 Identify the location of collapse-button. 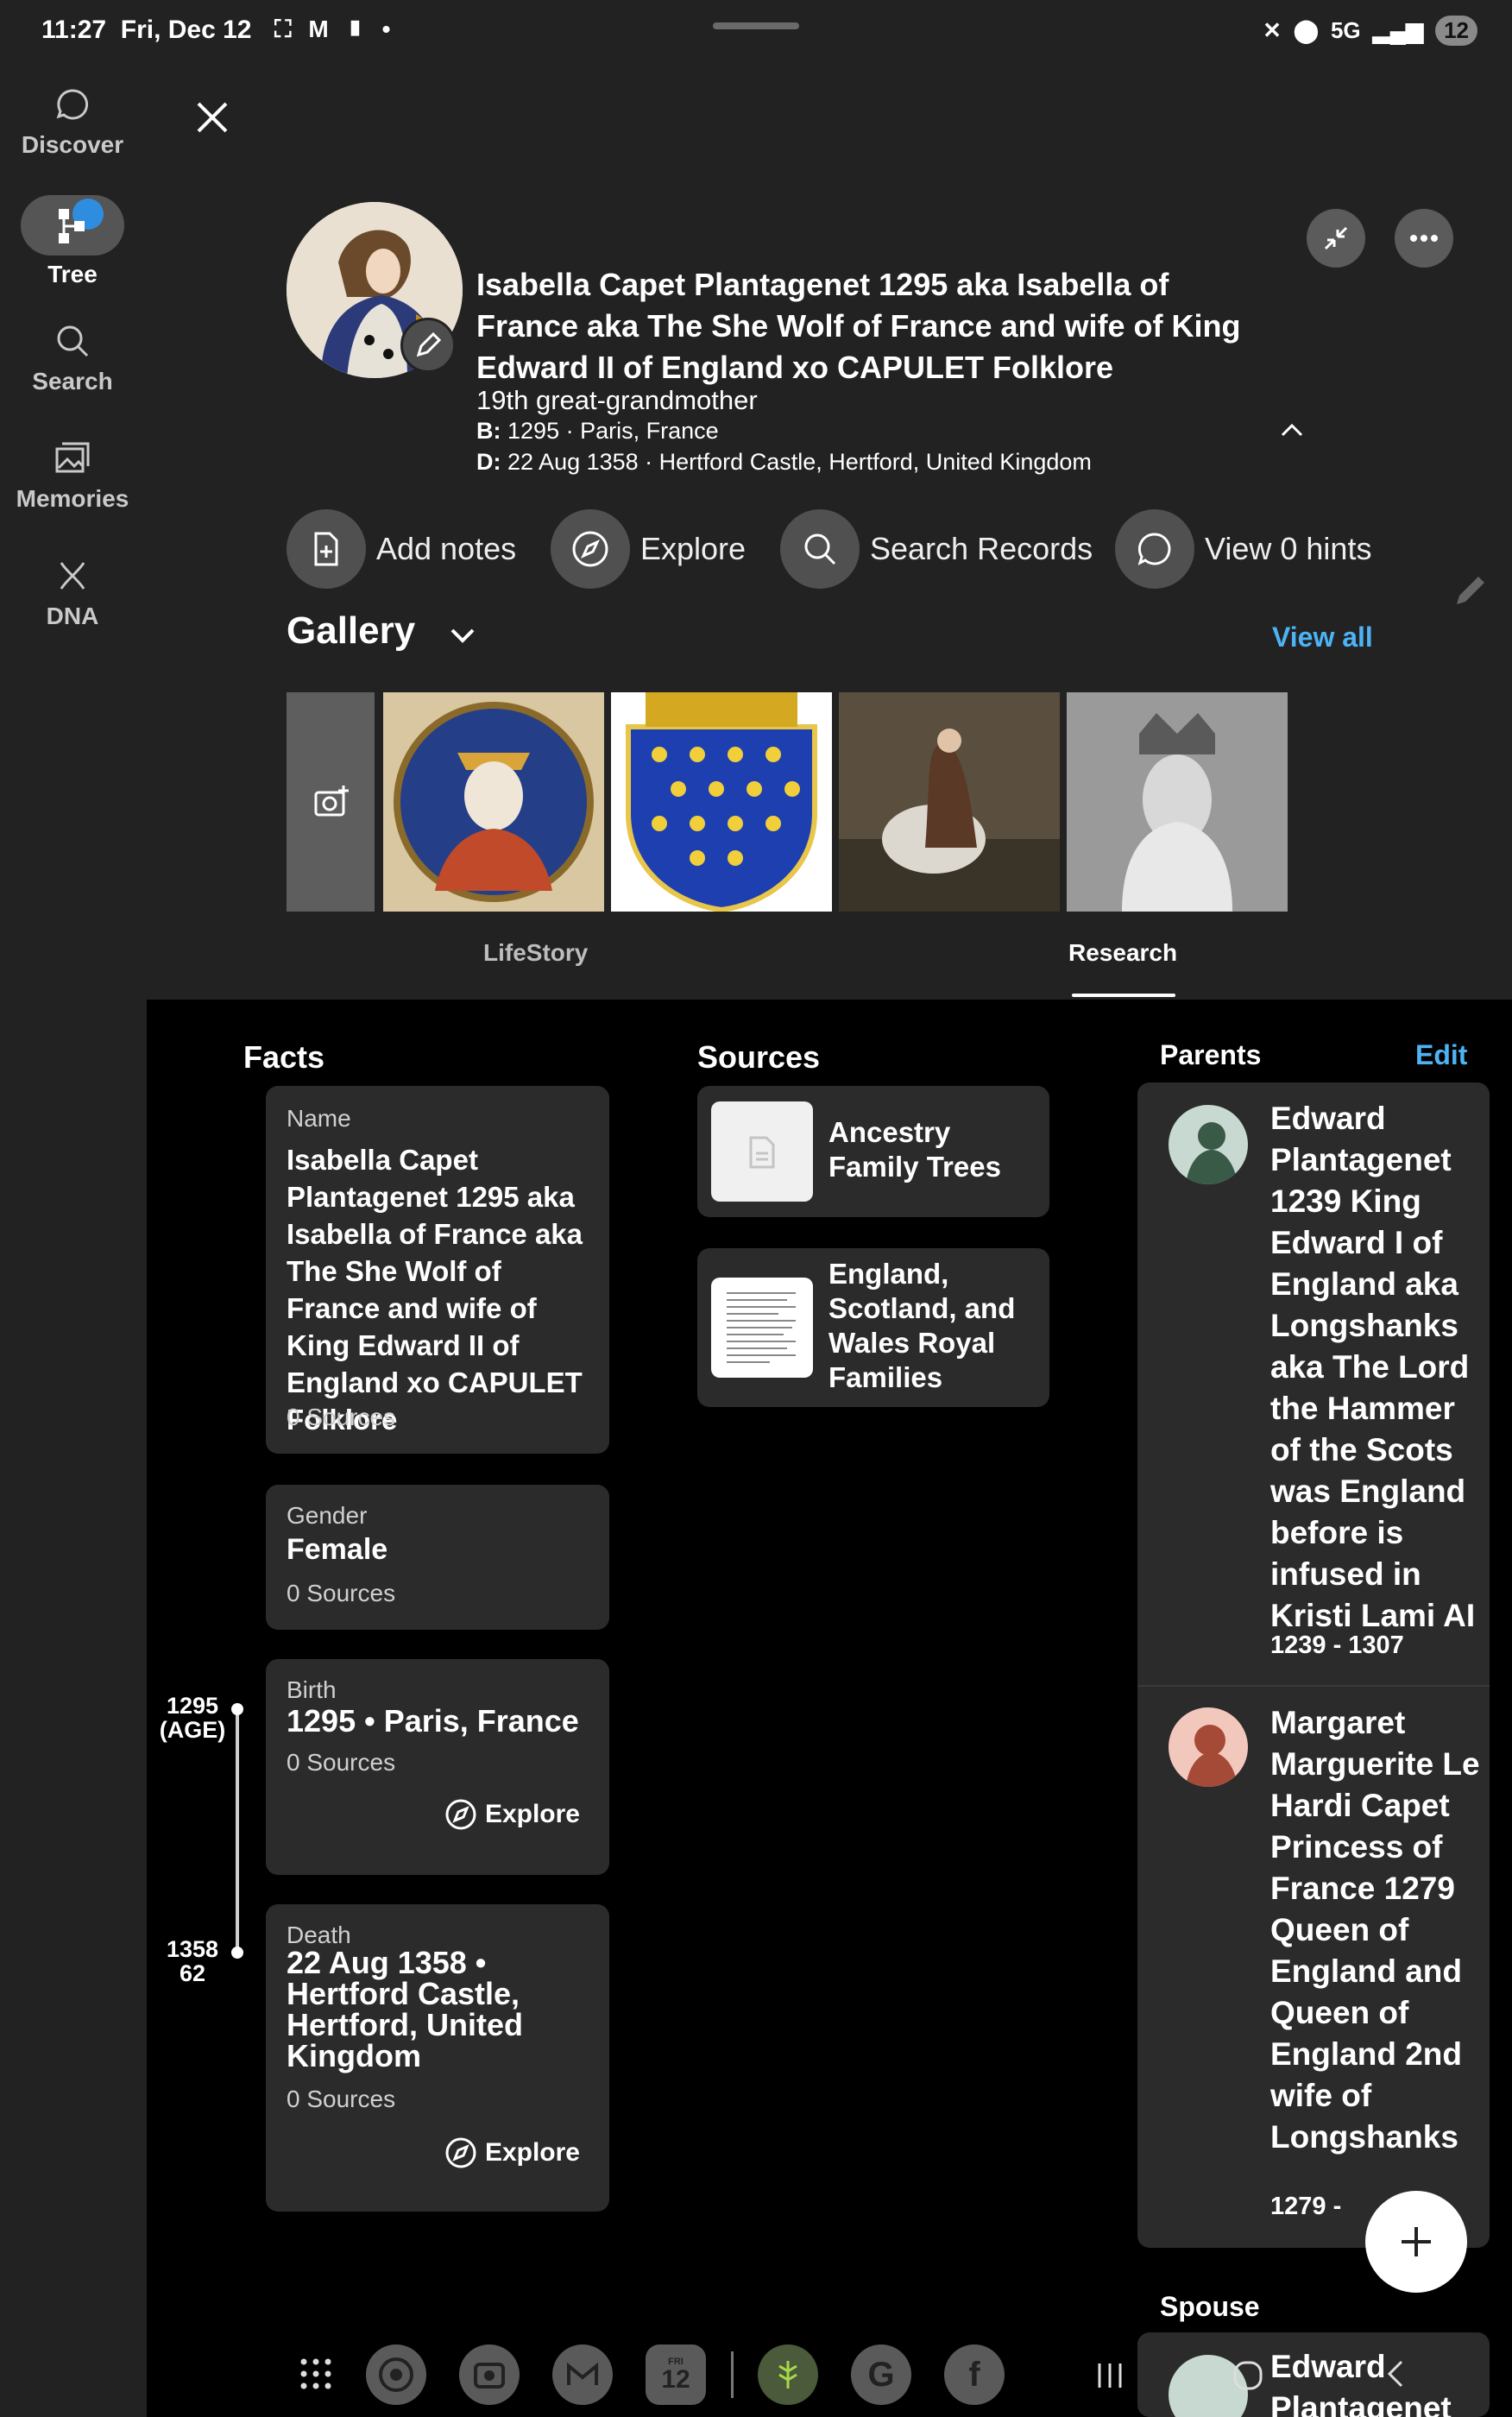
(1336, 238).